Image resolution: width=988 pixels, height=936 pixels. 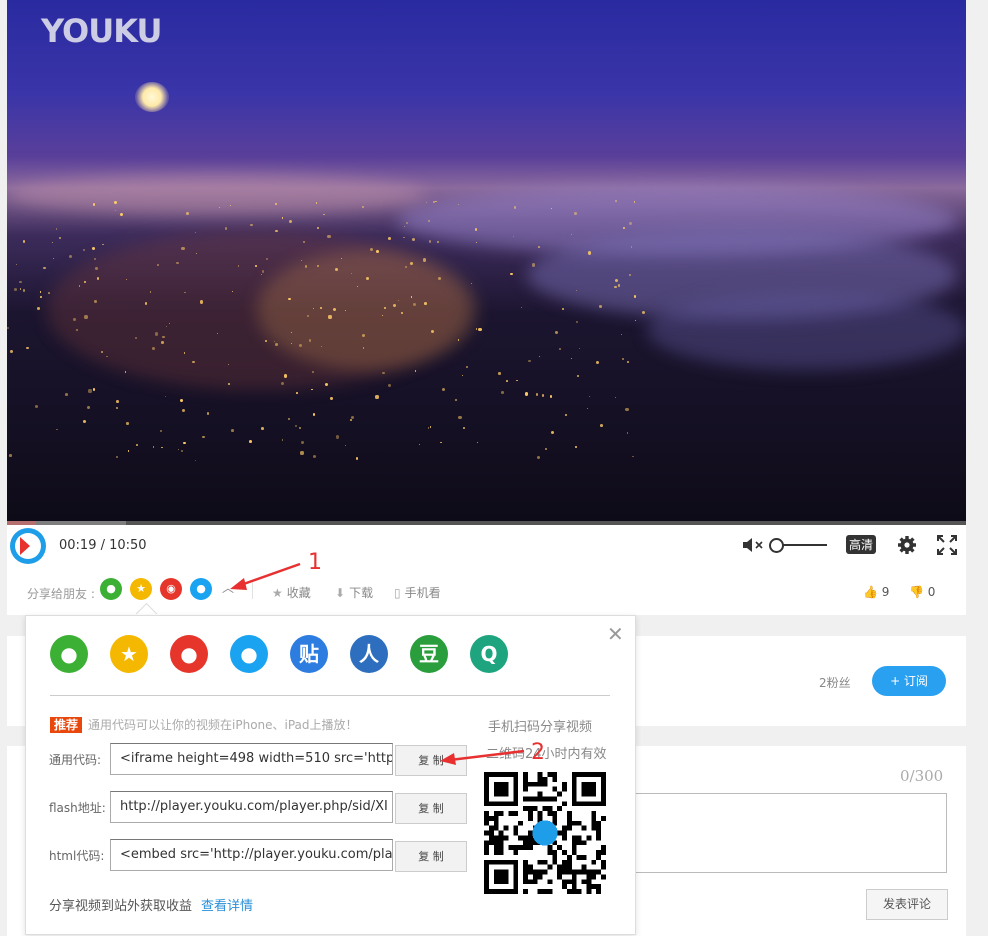 I want to click on universal-code-label: 通用代码:, so click(x=75, y=760).